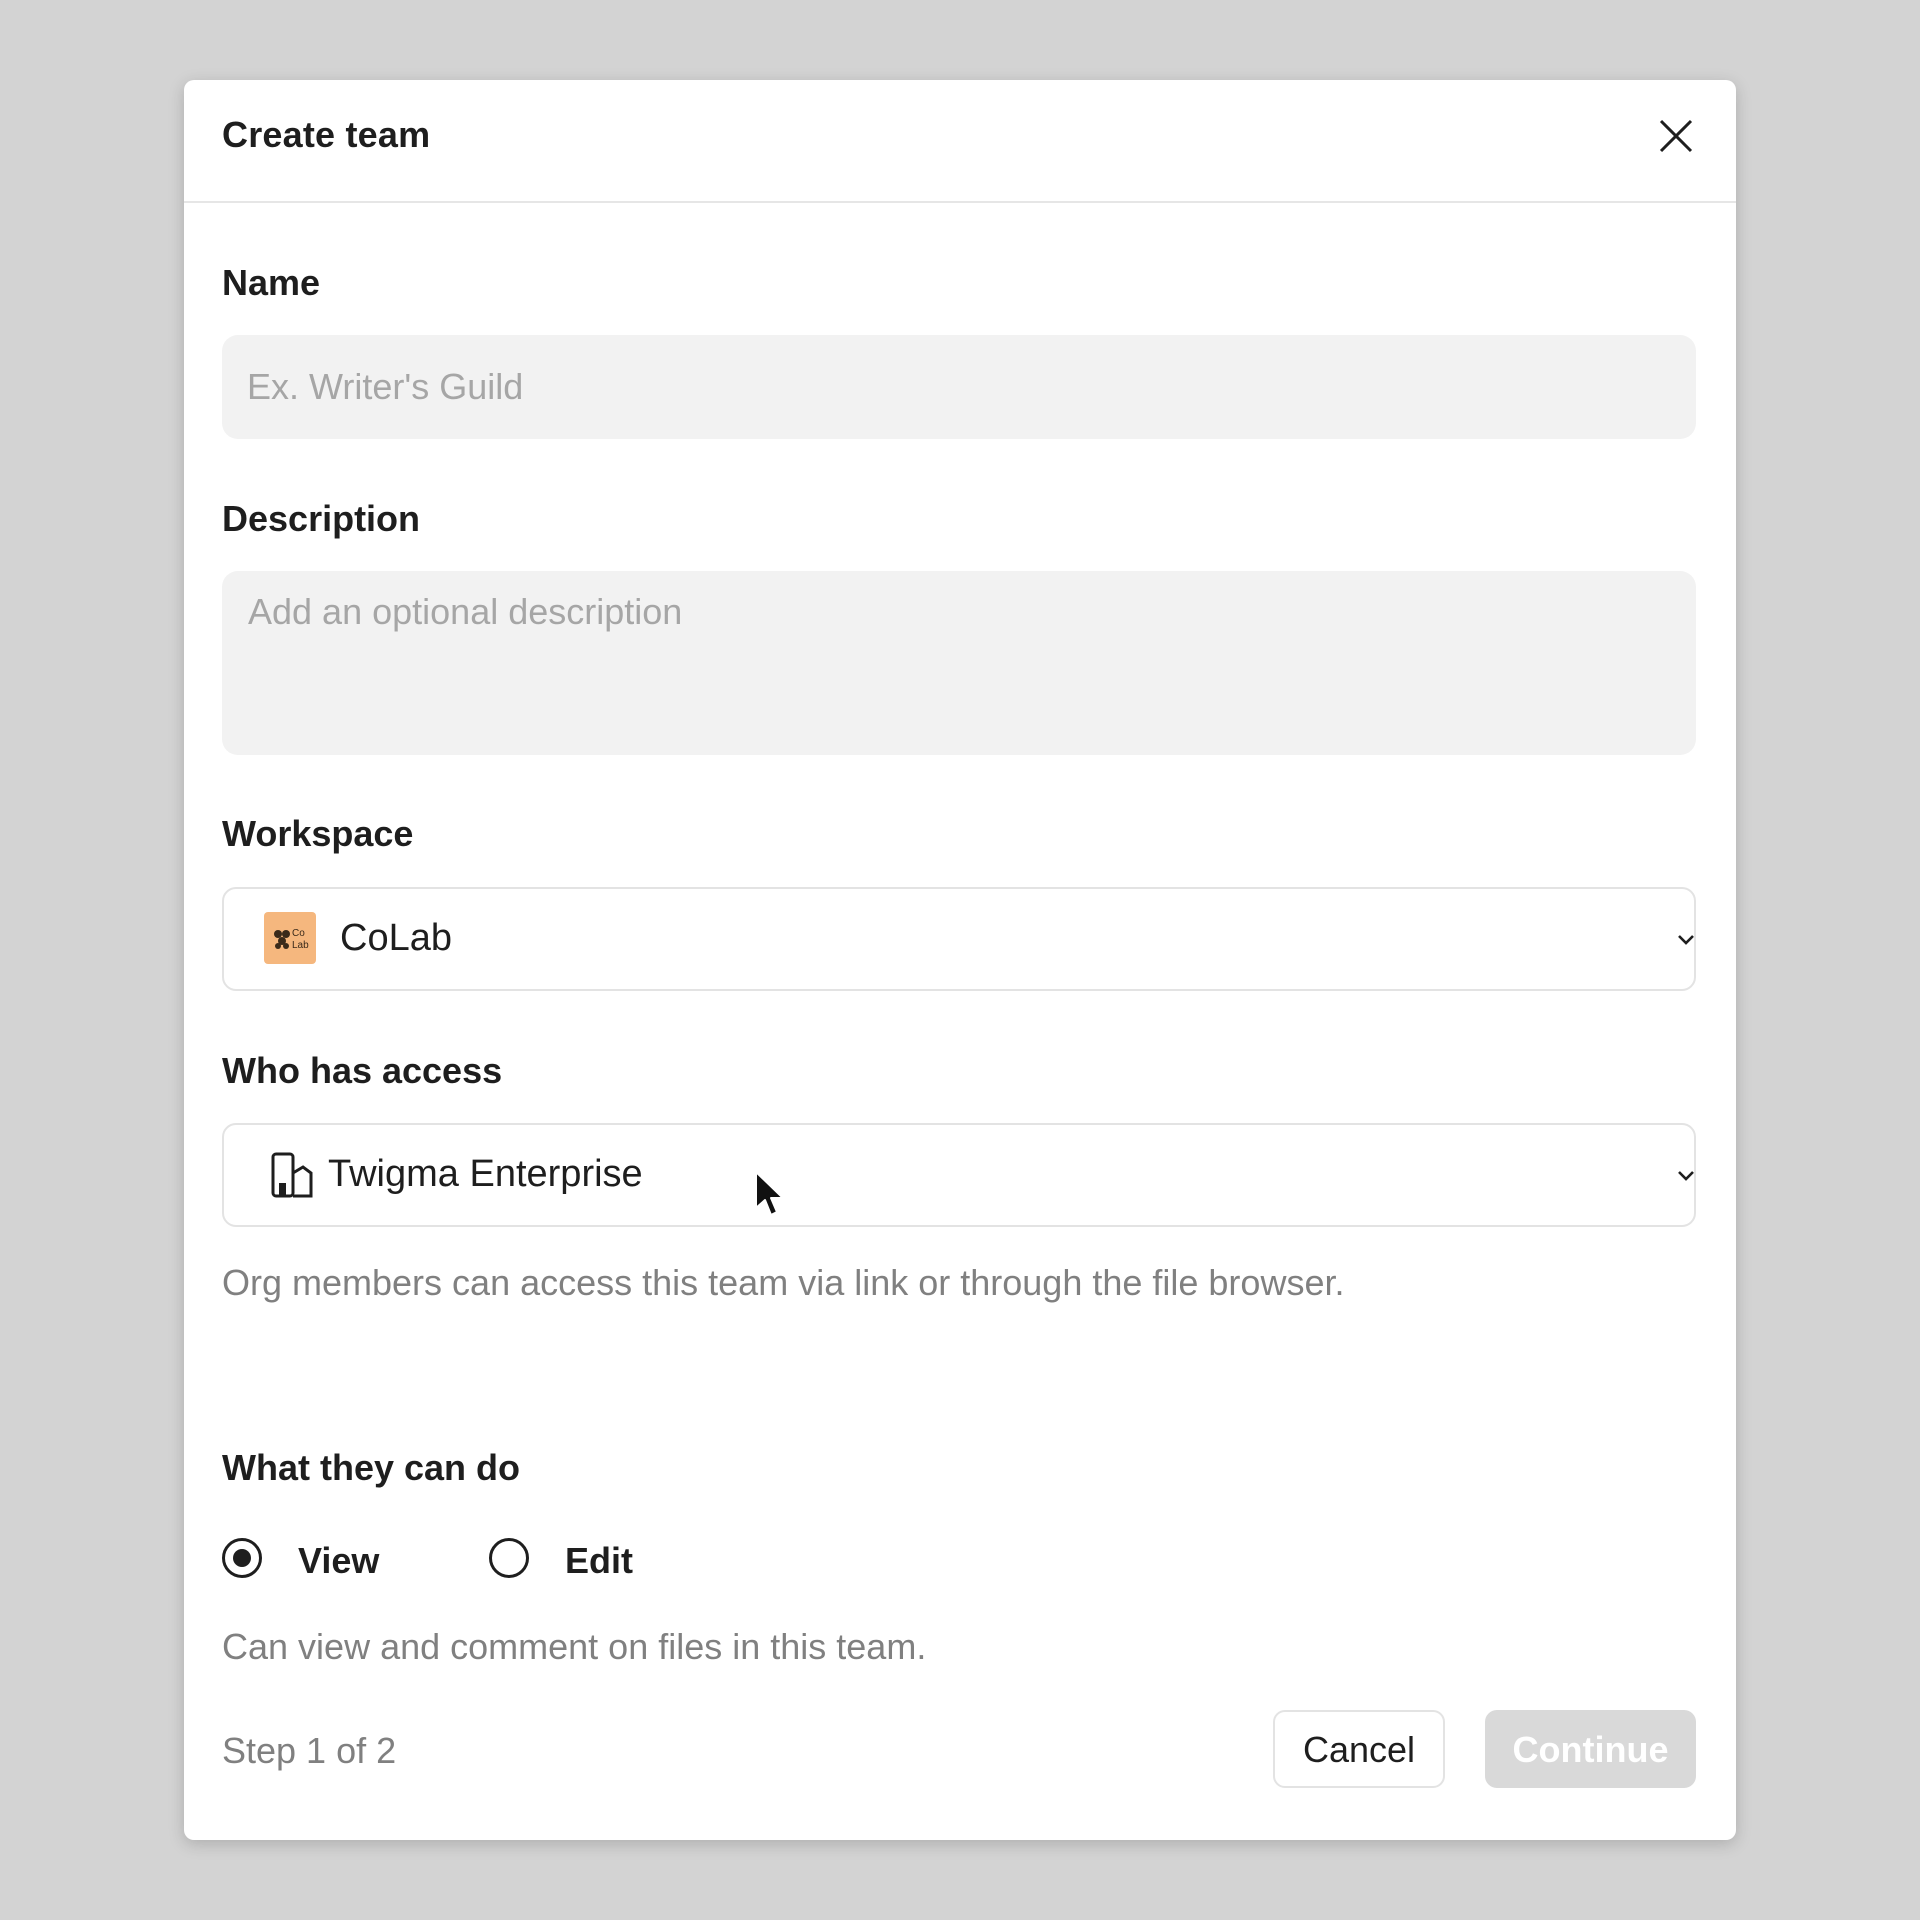 This screenshot has height=1920, width=1920. What do you see at coordinates (292, 1175) in the screenshot?
I see `organization-icon` at bounding box center [292, 1175].